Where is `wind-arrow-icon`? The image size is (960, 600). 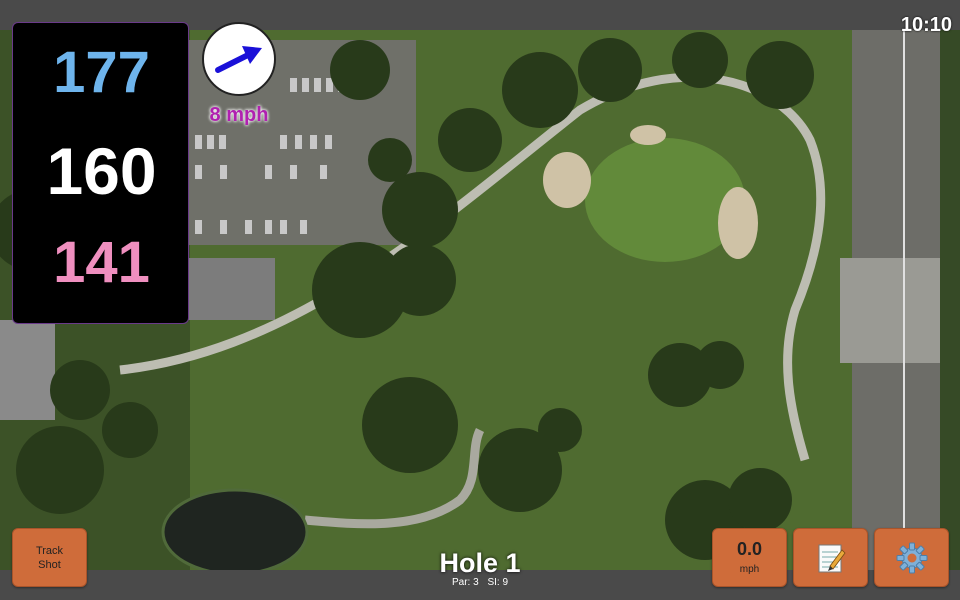 wind-arrow-icon is located at coordinates (238, 59).